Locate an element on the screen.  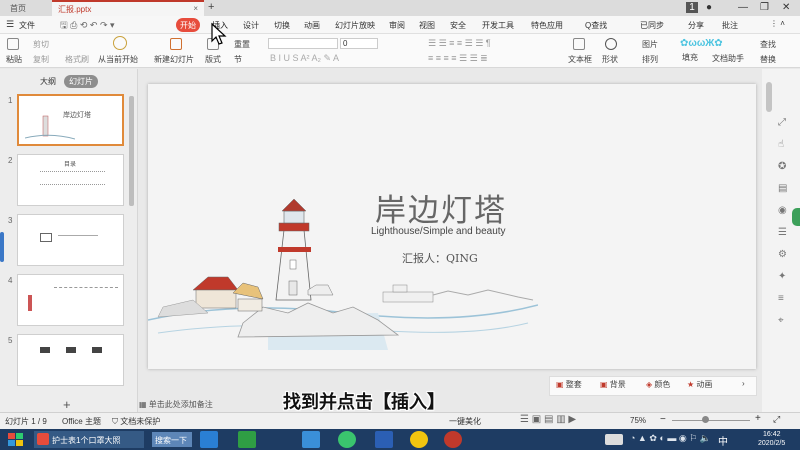
font-size-combo: 0 is located at coordinates (359, 43).